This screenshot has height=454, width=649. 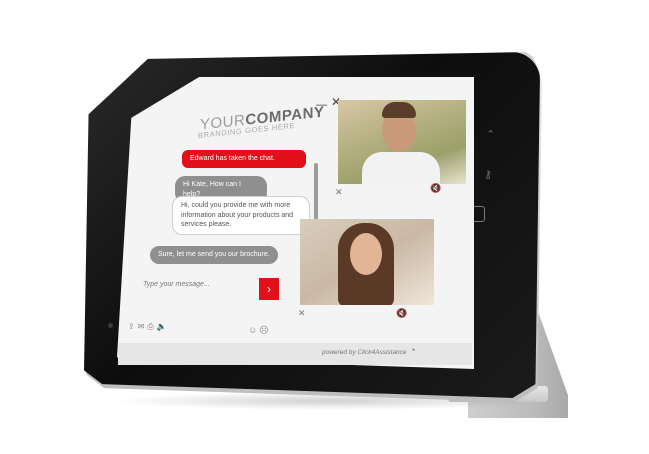 I want to click on system-message: Edward has taken the chat., so click(x=244, y=159).